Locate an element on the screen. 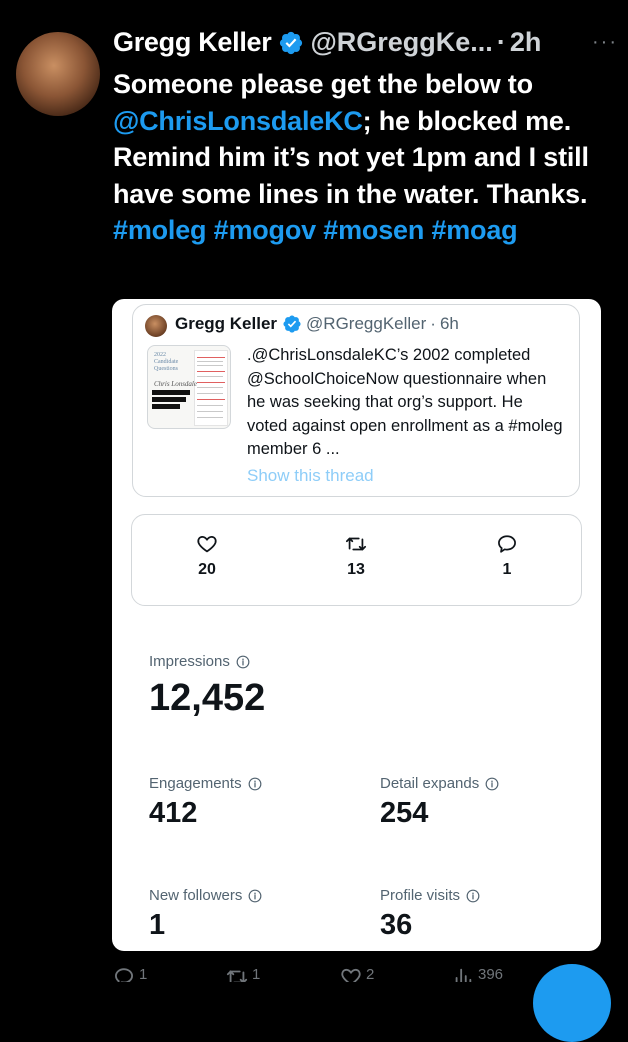 The width and height of the screenshot is (628, 1042). retweet-button: 1 is located at coordinates (243, 974).